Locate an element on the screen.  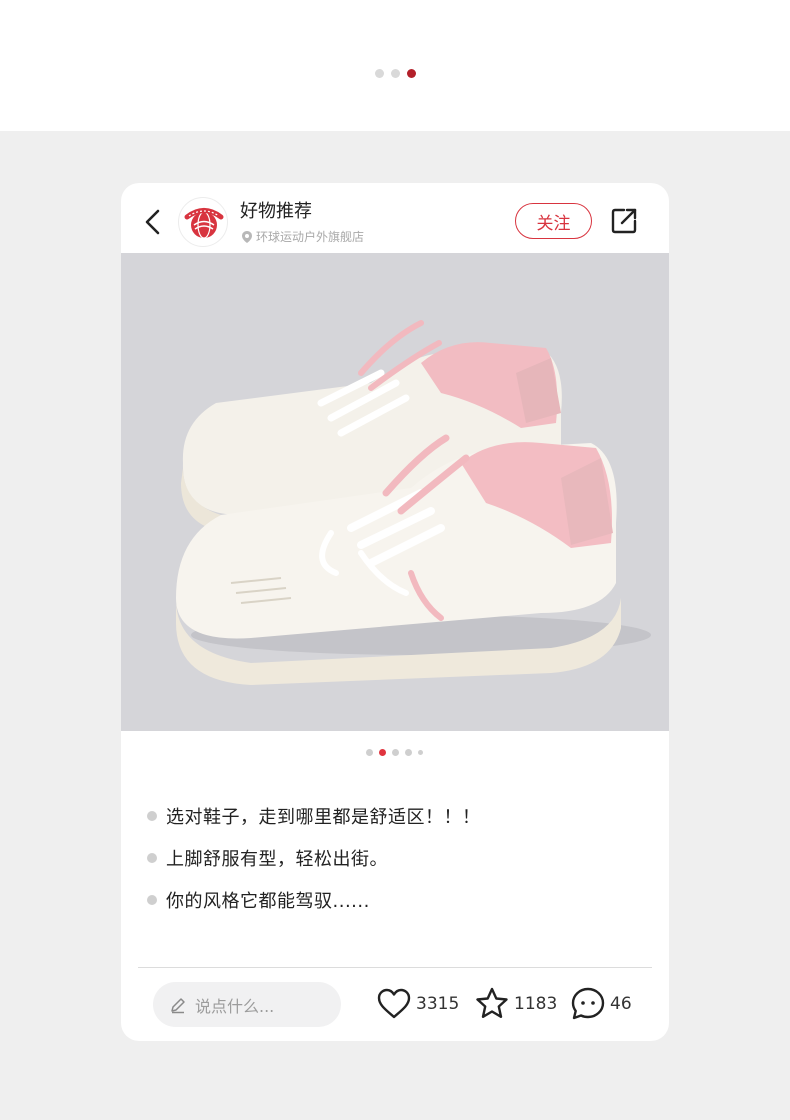
page-indicator is located at coordinates (395, 73).